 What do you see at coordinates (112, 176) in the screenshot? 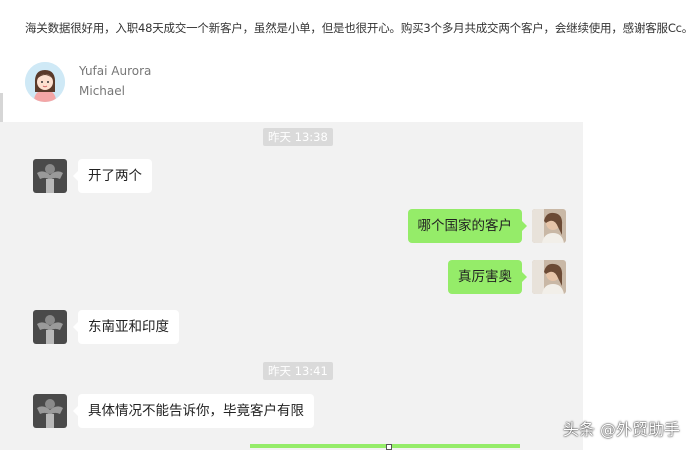
I see `chat-message-incoming: 开了两个` at bounding box center [112, 176].